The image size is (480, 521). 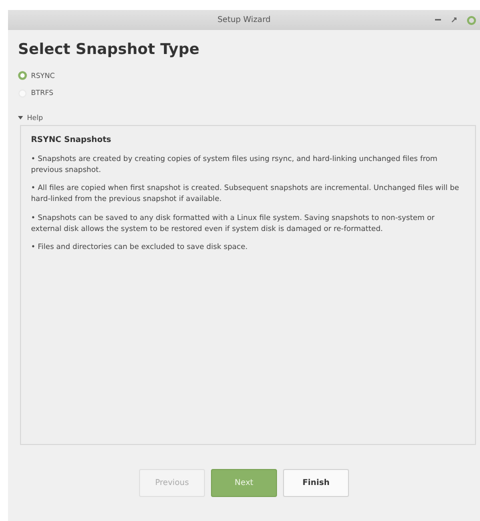 I want to click on window-title: Setup Wizard, so click(x=244, y=20).